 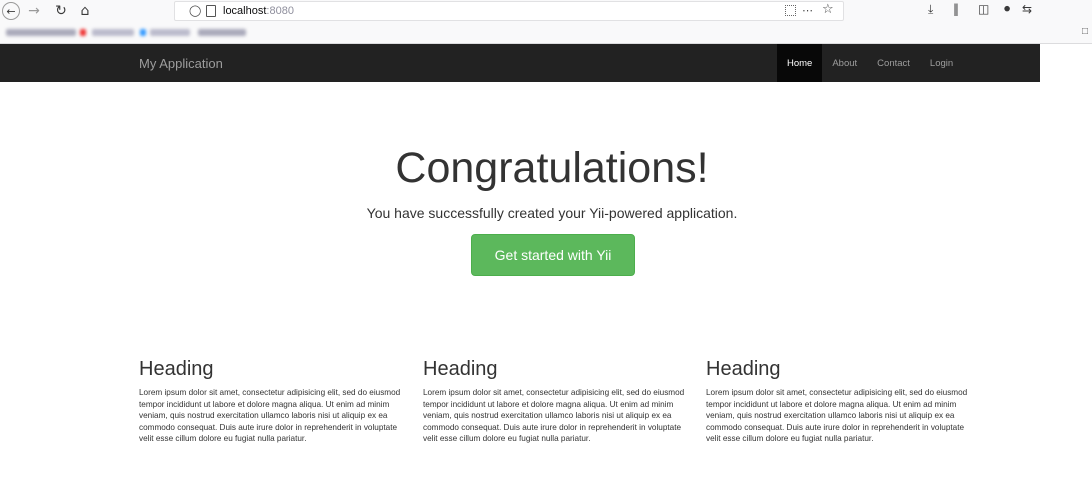 I want to click on back-icon: ←, so click(x=11, y=11).